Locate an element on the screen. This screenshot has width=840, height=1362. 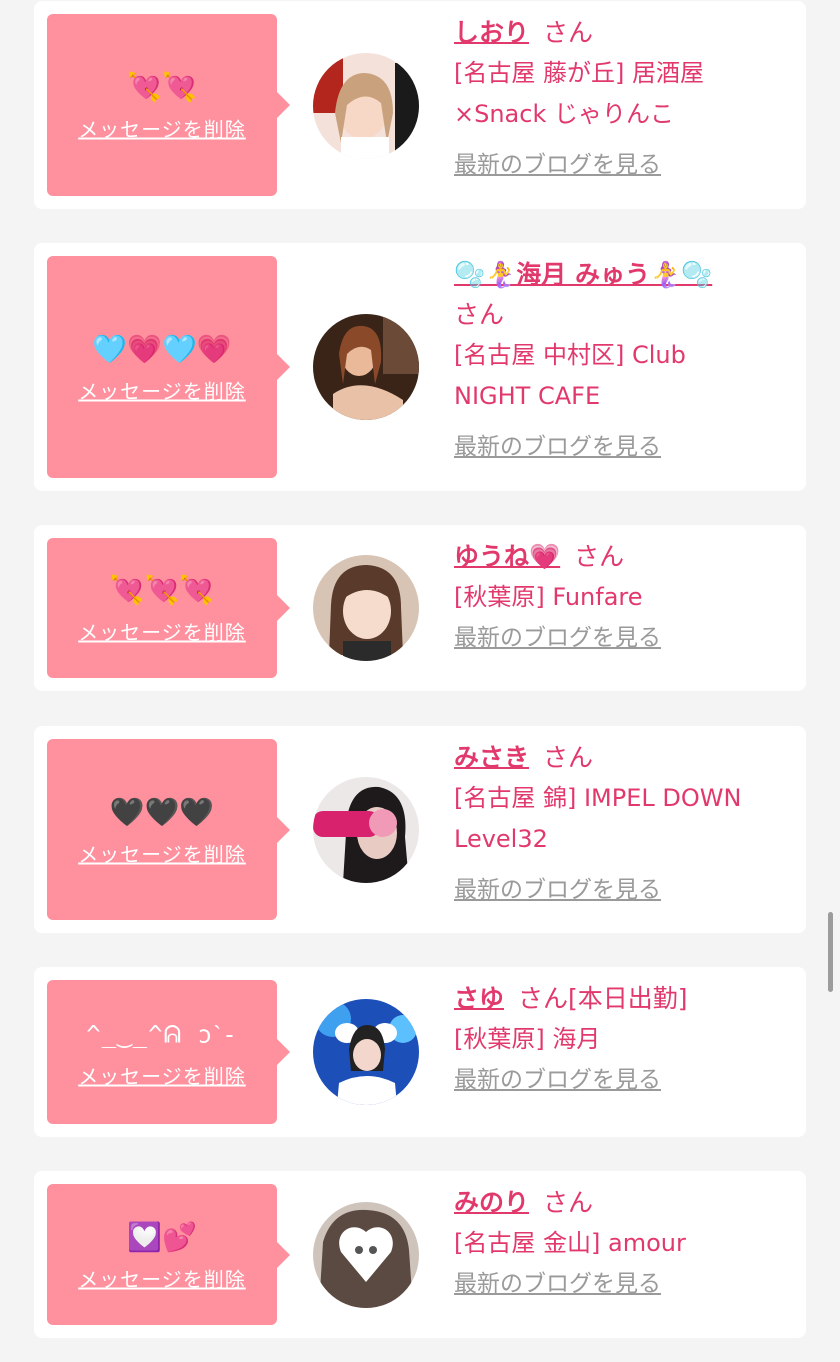
message-bubble: 💘💘💘 メッセージを削除 is located at coordinates (168, 608).